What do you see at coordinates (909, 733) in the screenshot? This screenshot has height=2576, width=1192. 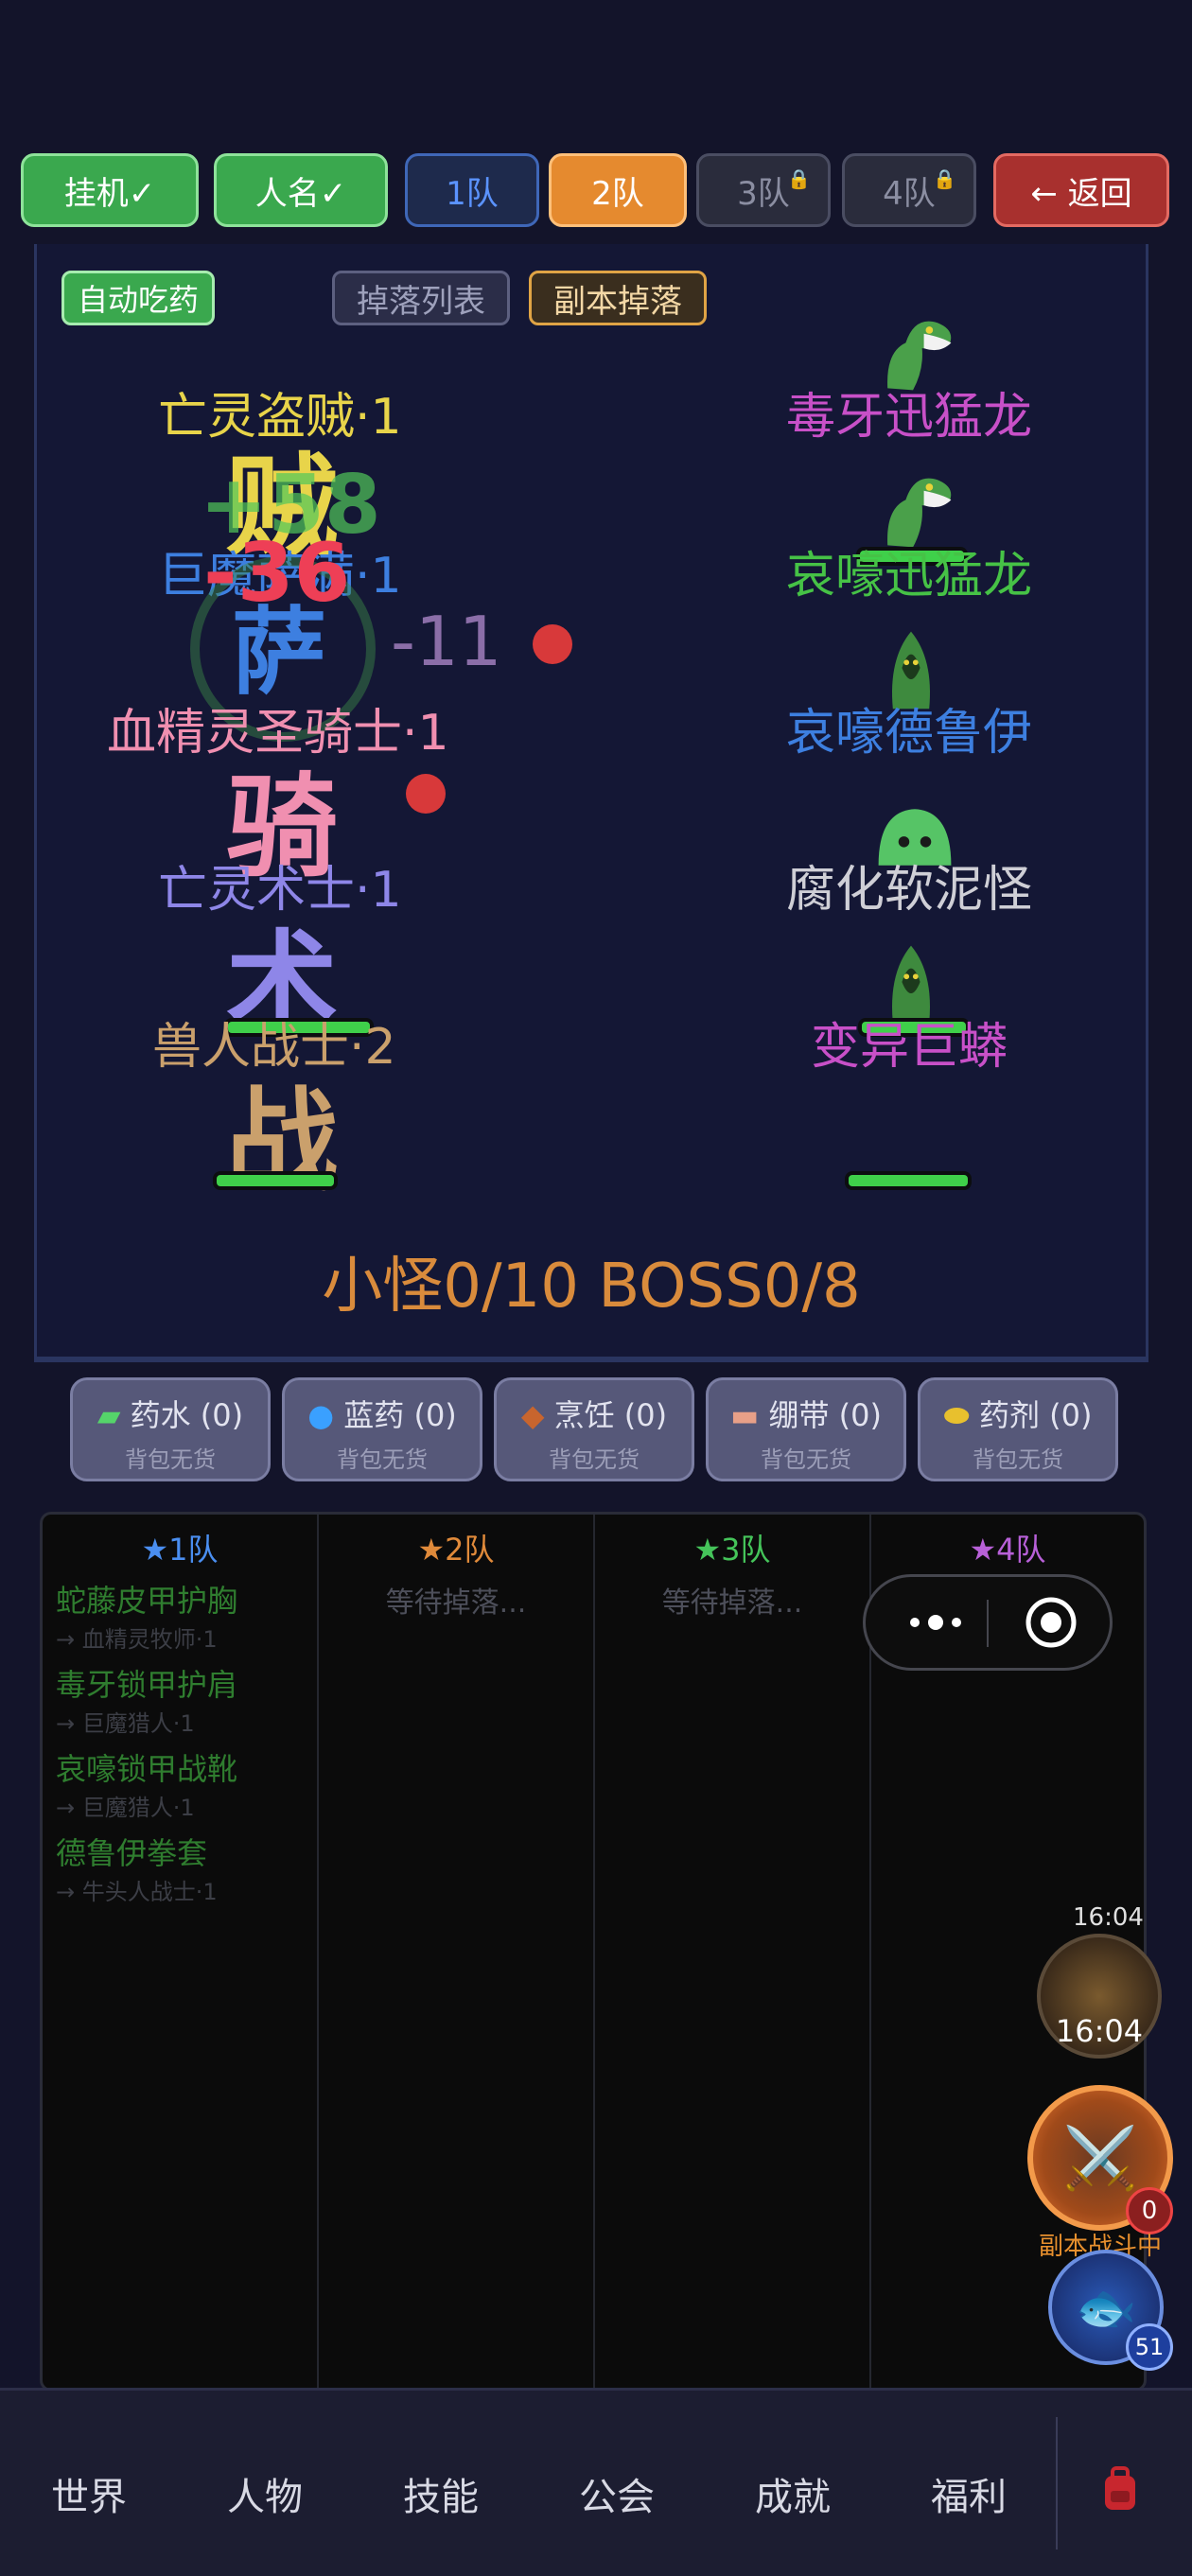 I see `monster-name: 哀嚎德鲁伊` at bounding box center [909, 733].